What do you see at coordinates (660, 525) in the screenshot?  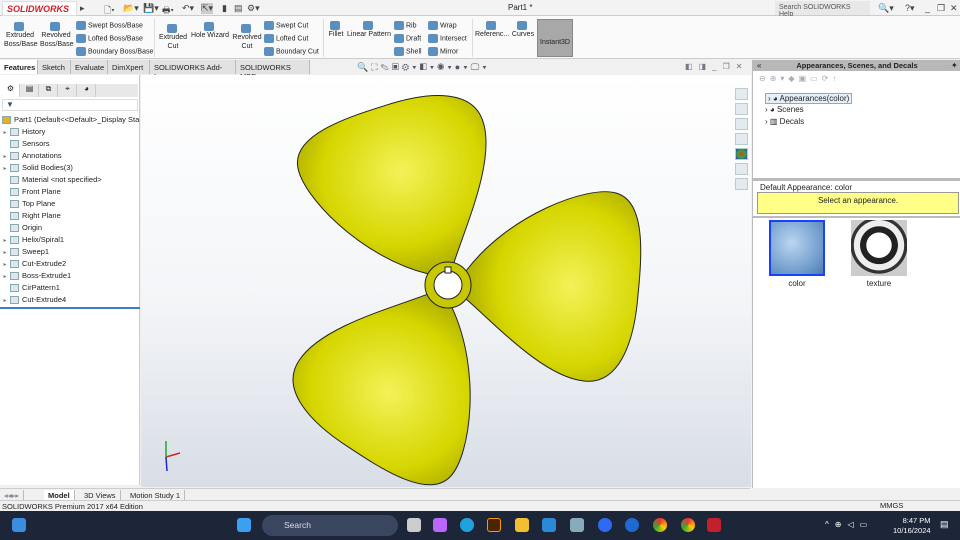 I see `chrome-icon` at bounding box center [660, 525].